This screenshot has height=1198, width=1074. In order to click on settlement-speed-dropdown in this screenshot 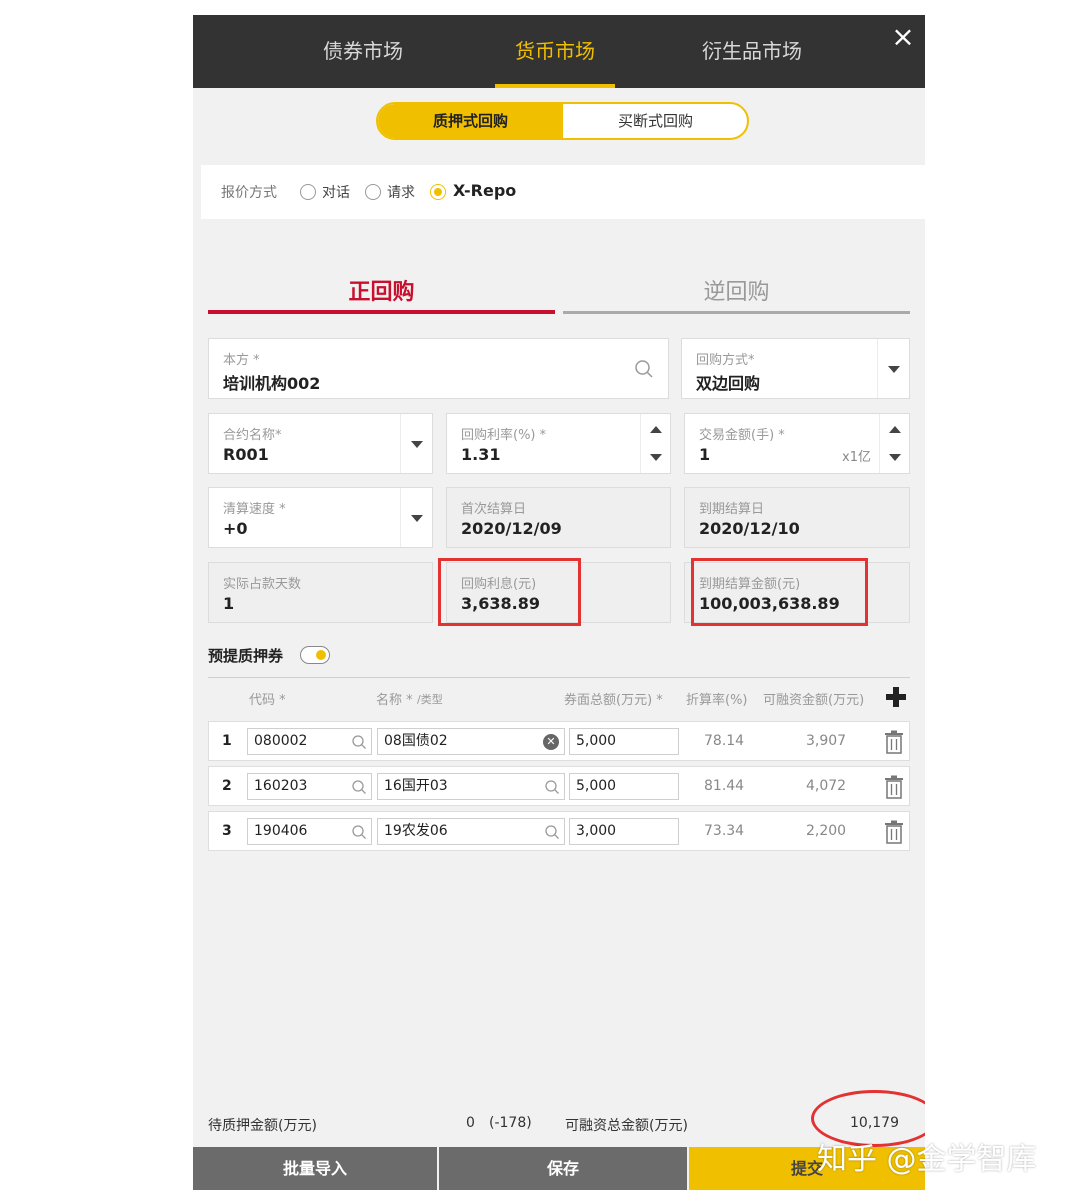, I will do `click(416, 517)`.